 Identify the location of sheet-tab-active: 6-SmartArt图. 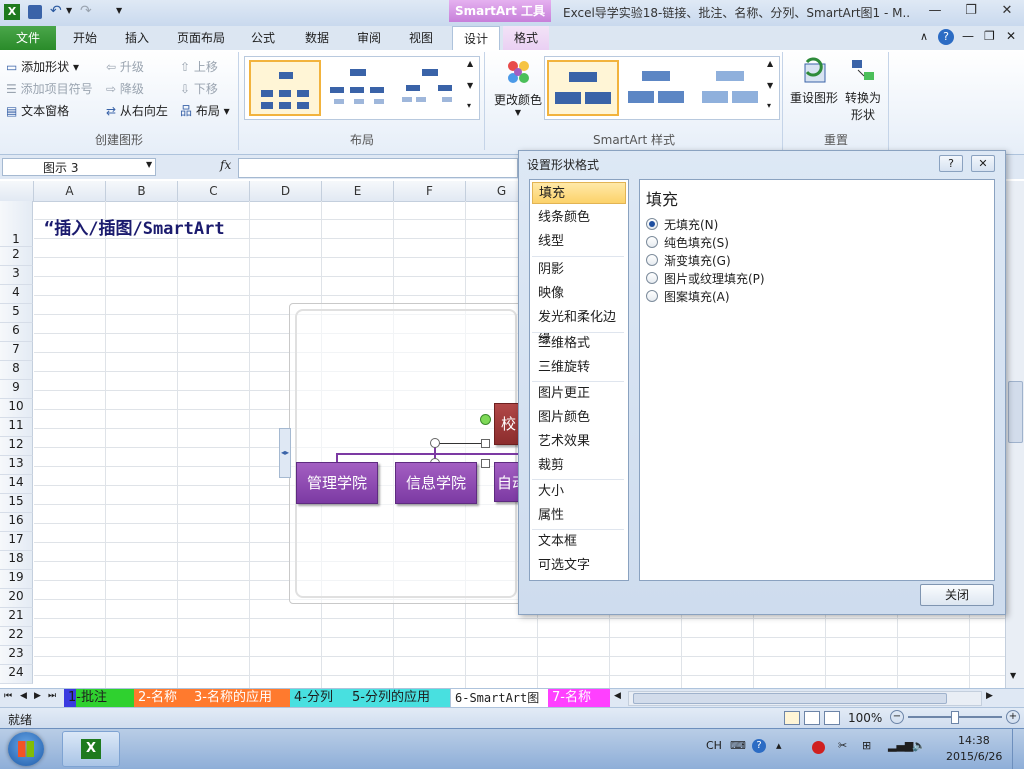
(501, 698).